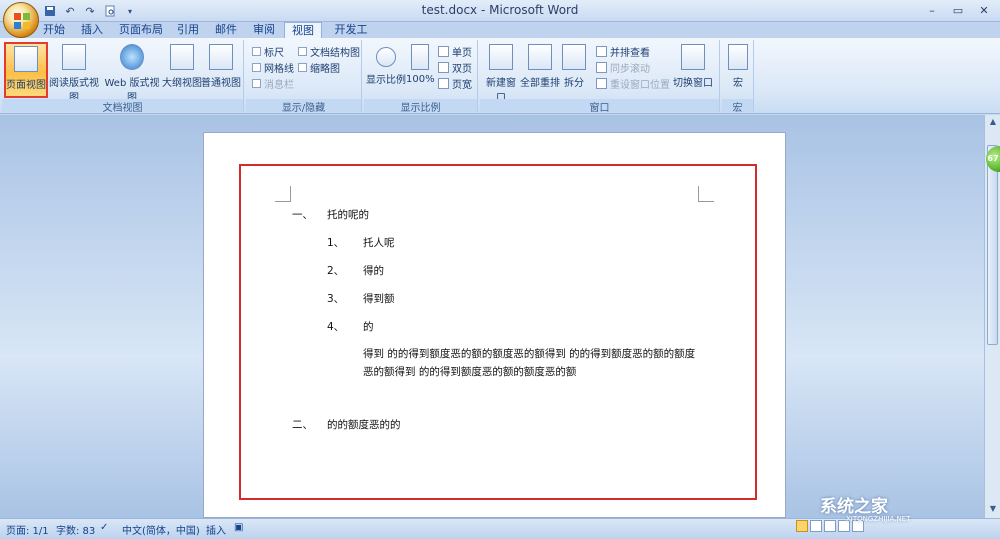  Describe the element at coordinates (302, 215) in the screenshot. I see `list-number: 一、` at that location.